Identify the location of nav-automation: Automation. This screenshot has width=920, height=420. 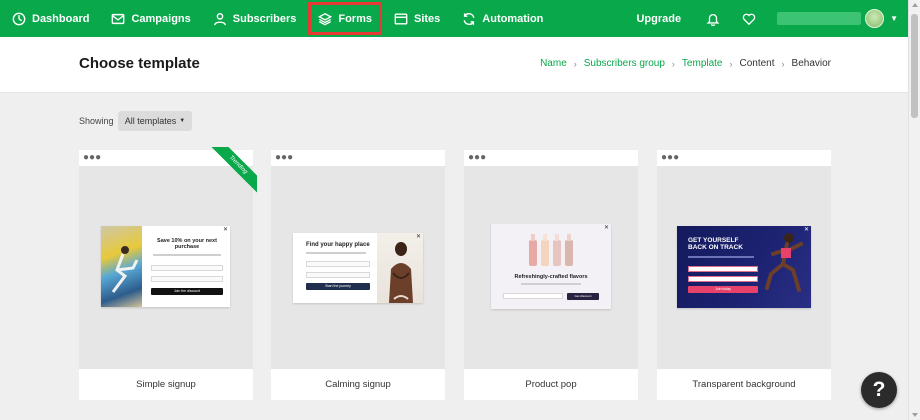
(502, 18).